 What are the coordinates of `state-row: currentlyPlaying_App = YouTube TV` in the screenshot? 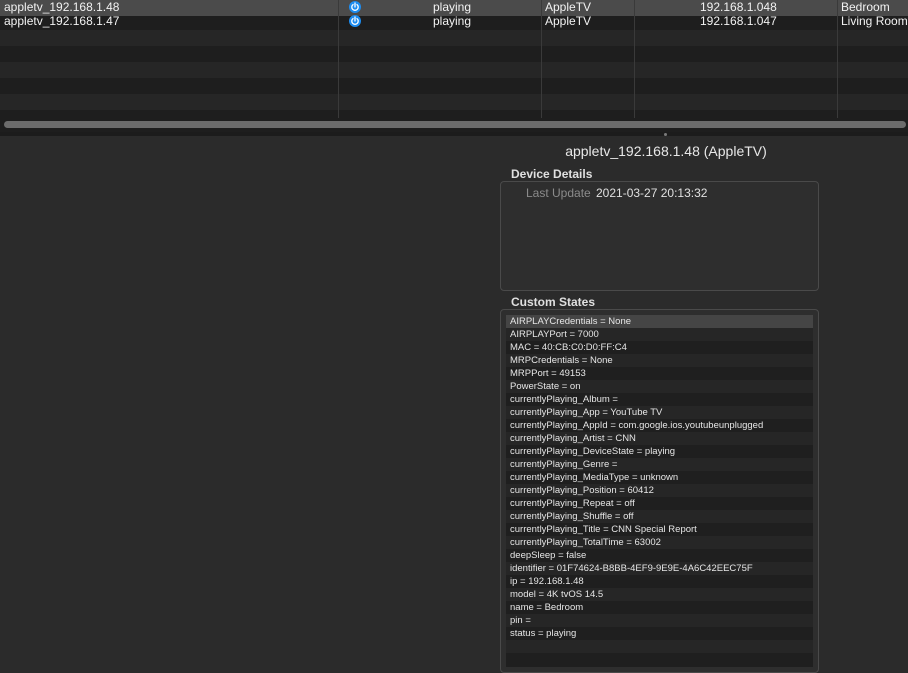 It's located at (659, 412).